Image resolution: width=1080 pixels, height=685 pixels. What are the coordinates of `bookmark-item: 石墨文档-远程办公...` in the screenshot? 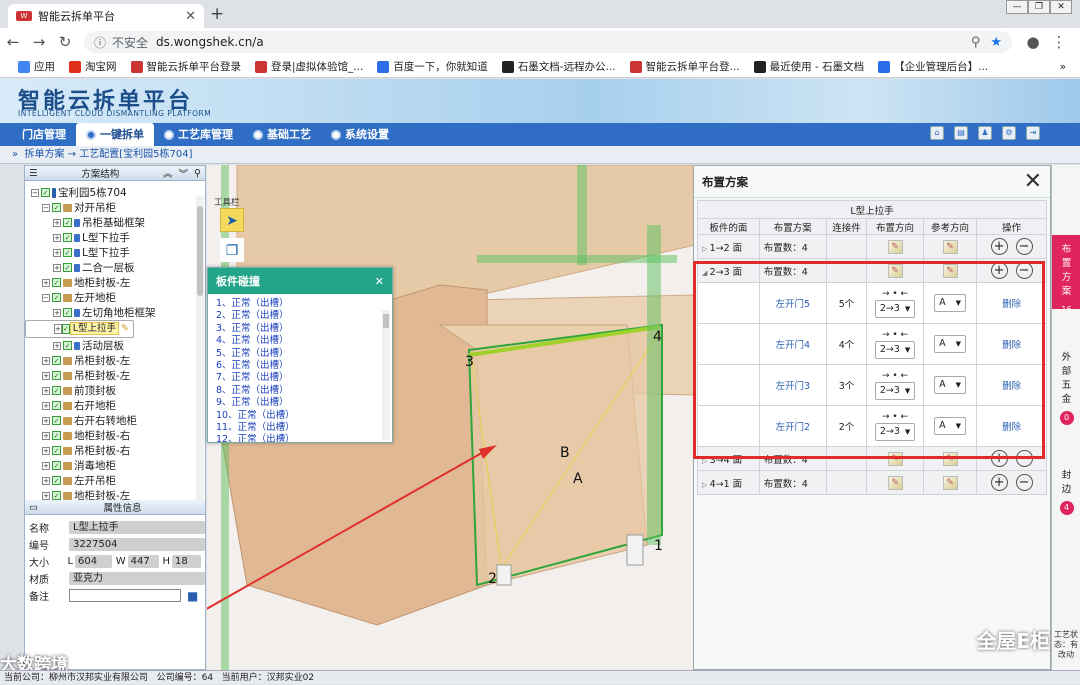 It's located at (558, 66).